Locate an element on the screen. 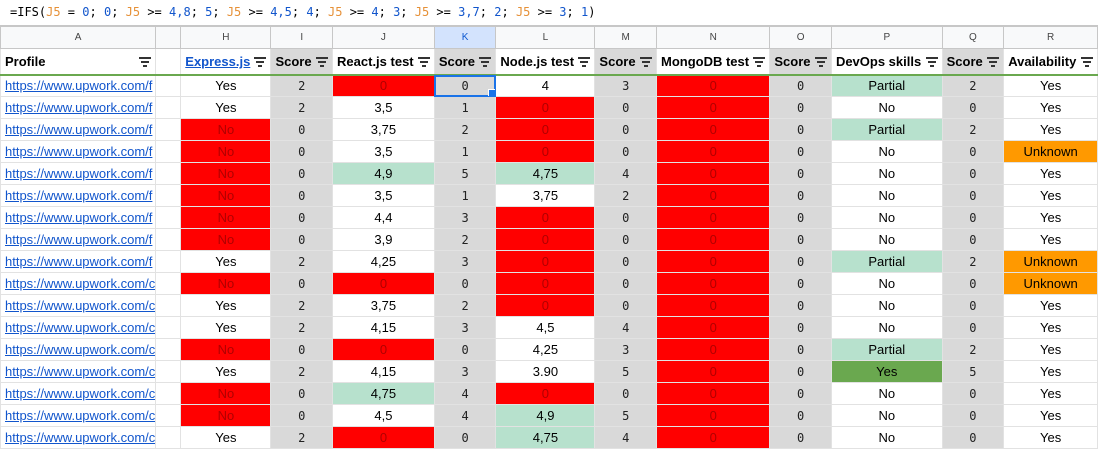  column-letter-q: Q is located at coordinates (973, 37).